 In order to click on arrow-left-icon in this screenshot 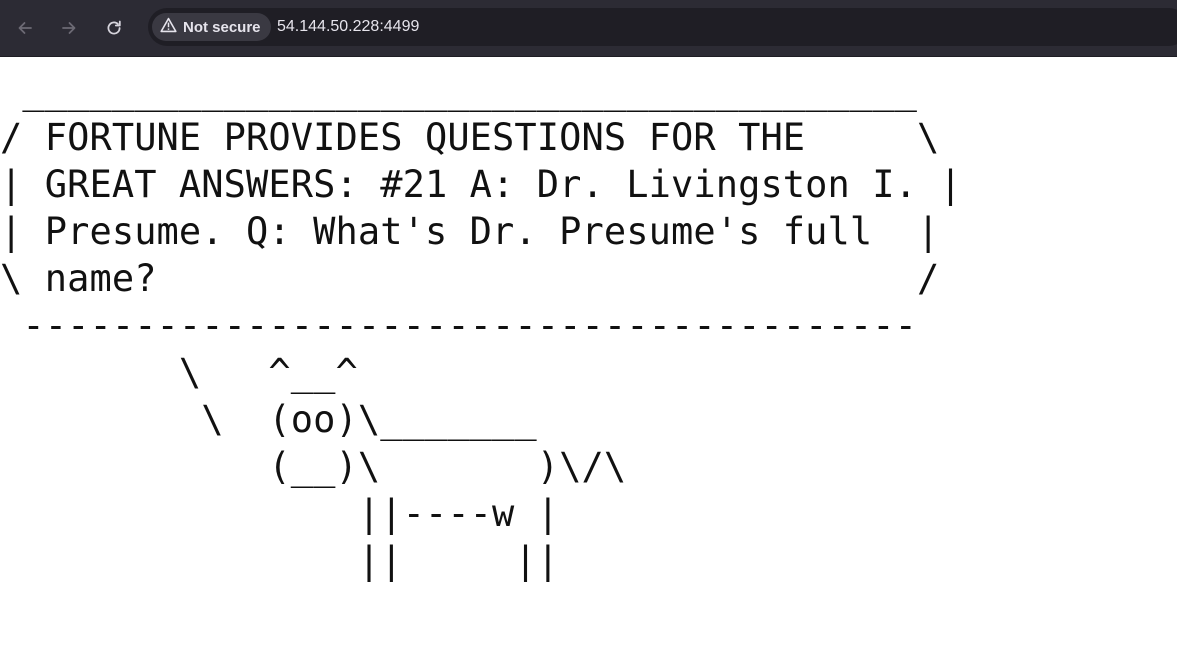, I will do `click(25, 28)`.